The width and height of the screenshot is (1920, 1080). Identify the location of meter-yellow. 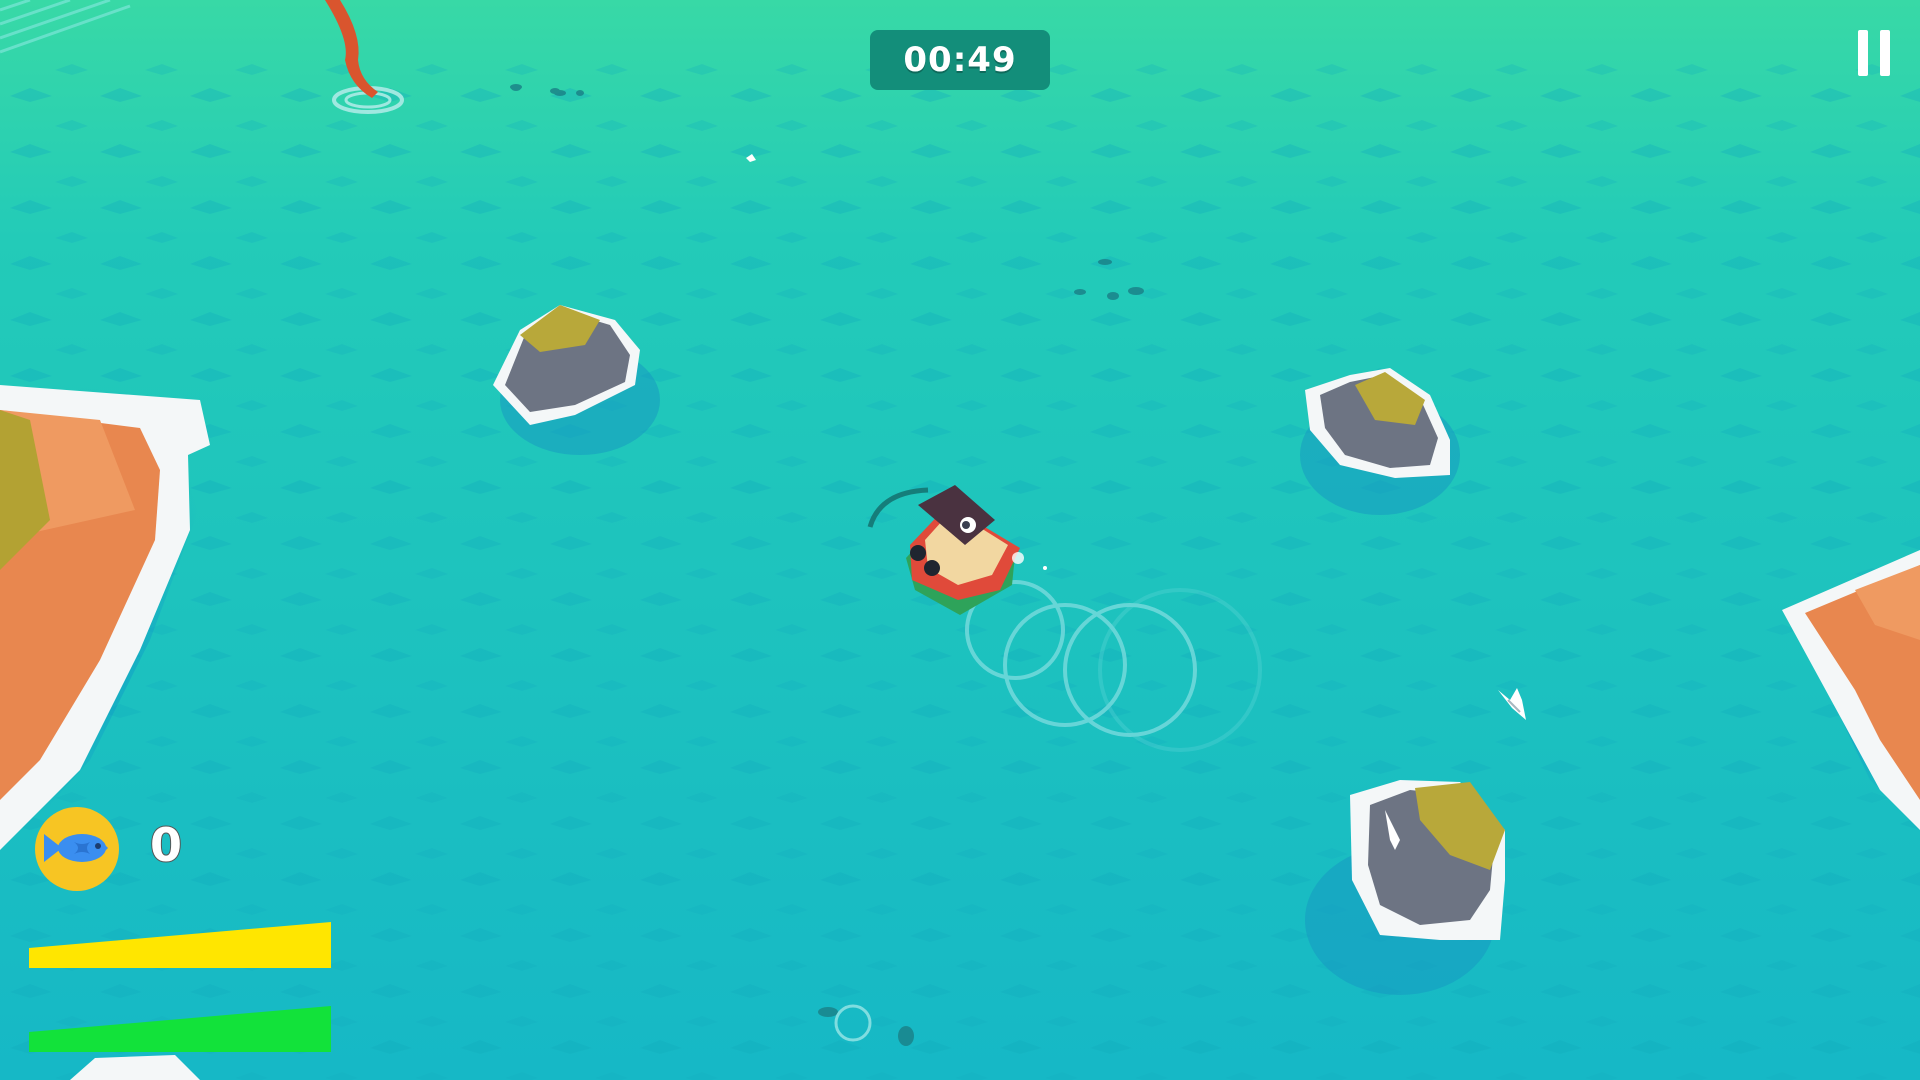
(180, 945).